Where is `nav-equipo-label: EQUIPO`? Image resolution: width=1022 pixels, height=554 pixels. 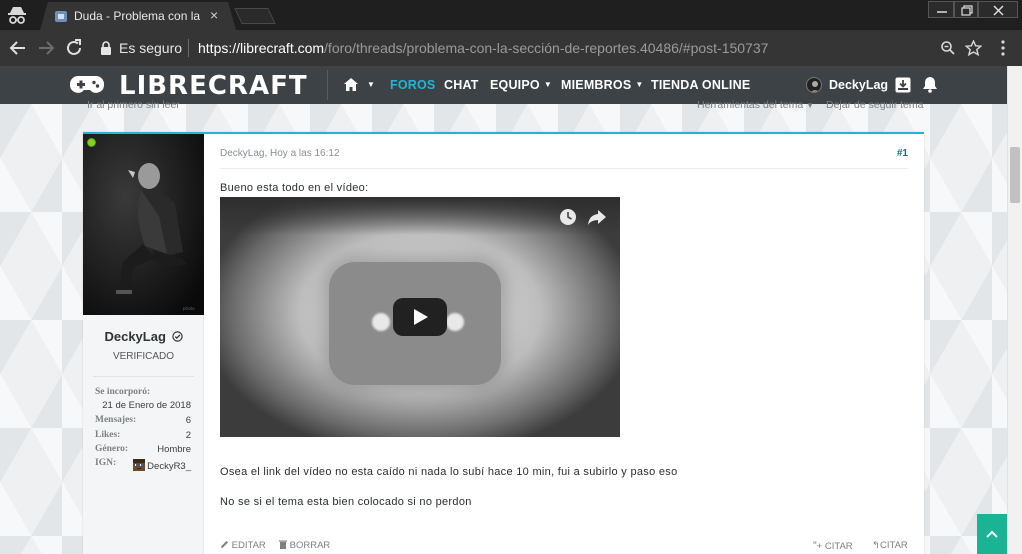
nav-equipo-label: EQUIPO is located at coordinates (515, 85).